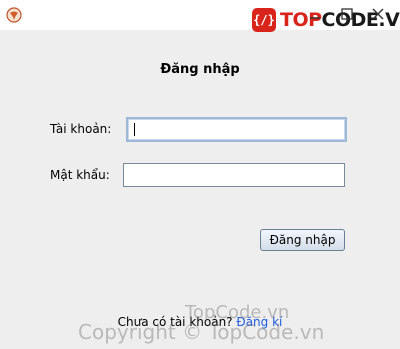 The width and height of the screenshot is (400, 349). What do you see at coordinates (302, 240) in the screenshot?
I see `login-button: Đăng nhập` at bounding box center [302, 240].